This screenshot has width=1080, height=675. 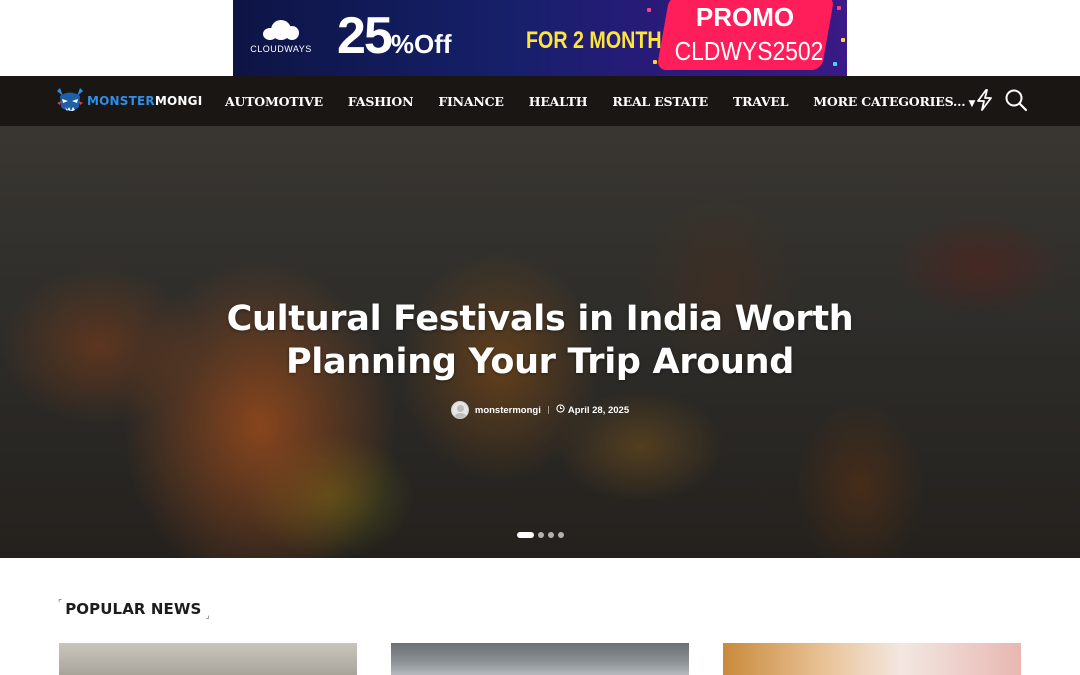 I want to click on discount-suffix: %Off, so click(x=421, y=44).